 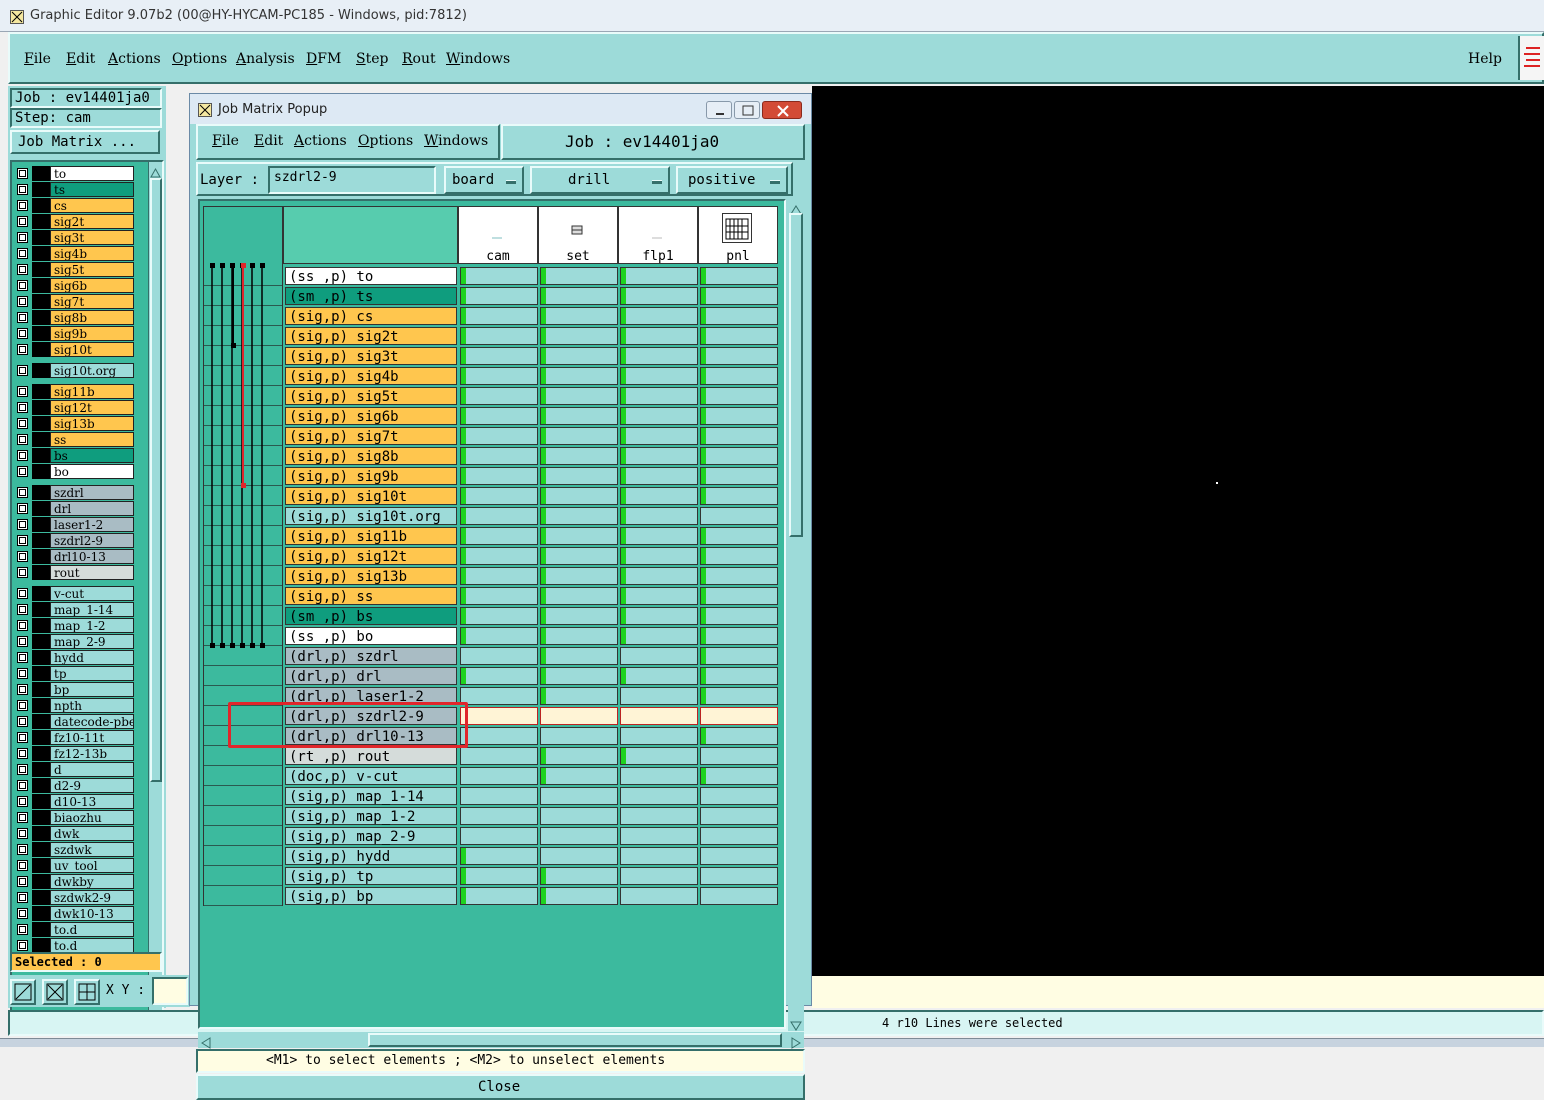 I want to click on layer-list-item: bp, so click(x=74, y=689).